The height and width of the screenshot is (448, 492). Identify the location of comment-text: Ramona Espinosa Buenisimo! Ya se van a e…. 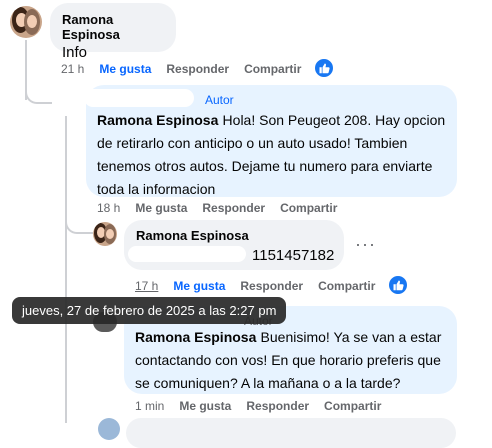
(290, 360).